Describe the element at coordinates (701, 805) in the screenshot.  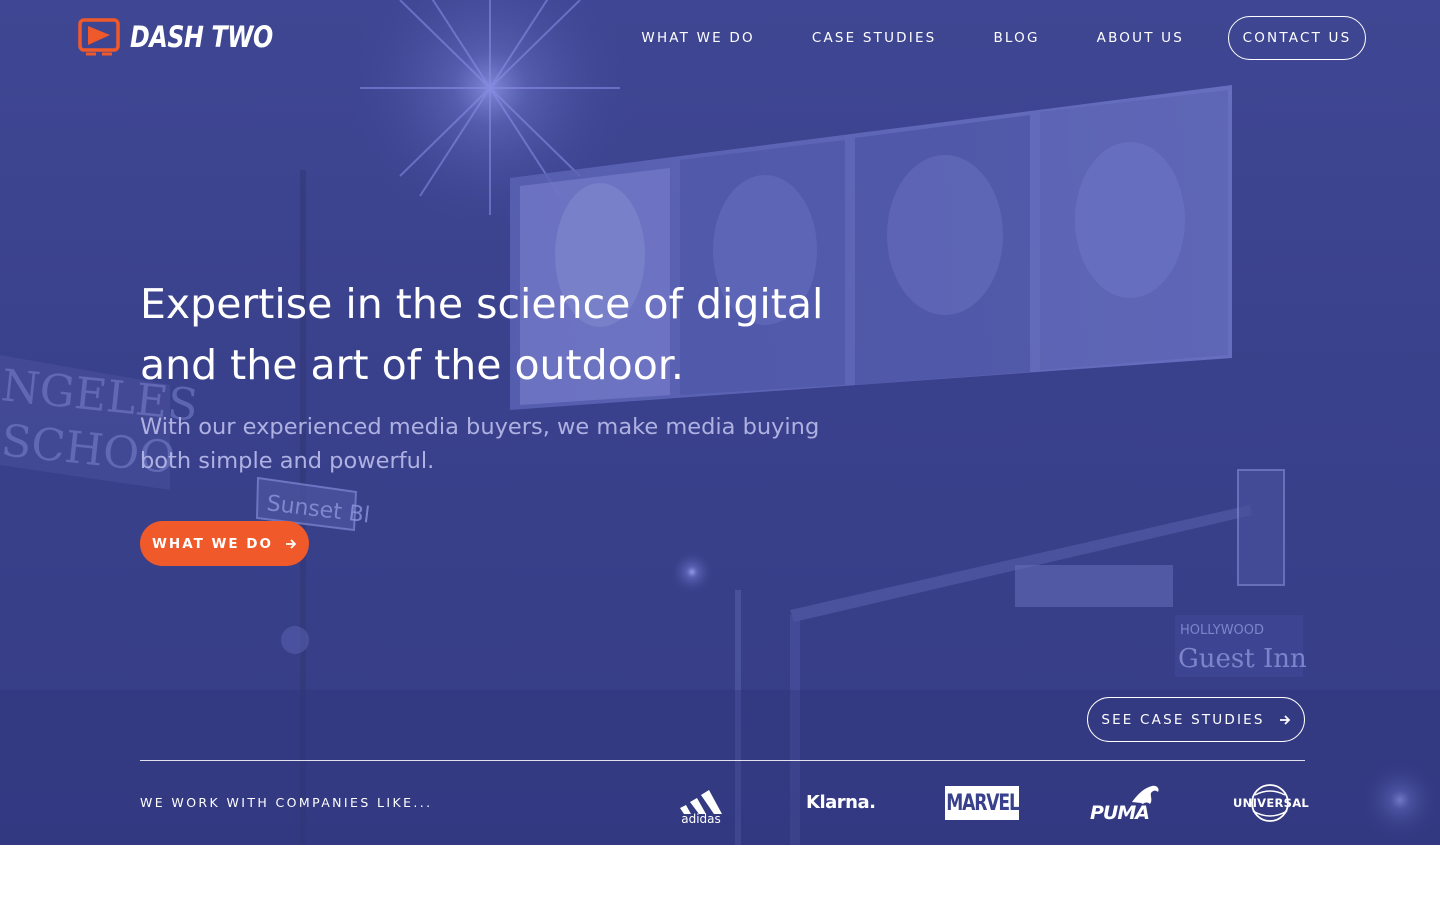
I see `adidas-logo: adidas` at that location.